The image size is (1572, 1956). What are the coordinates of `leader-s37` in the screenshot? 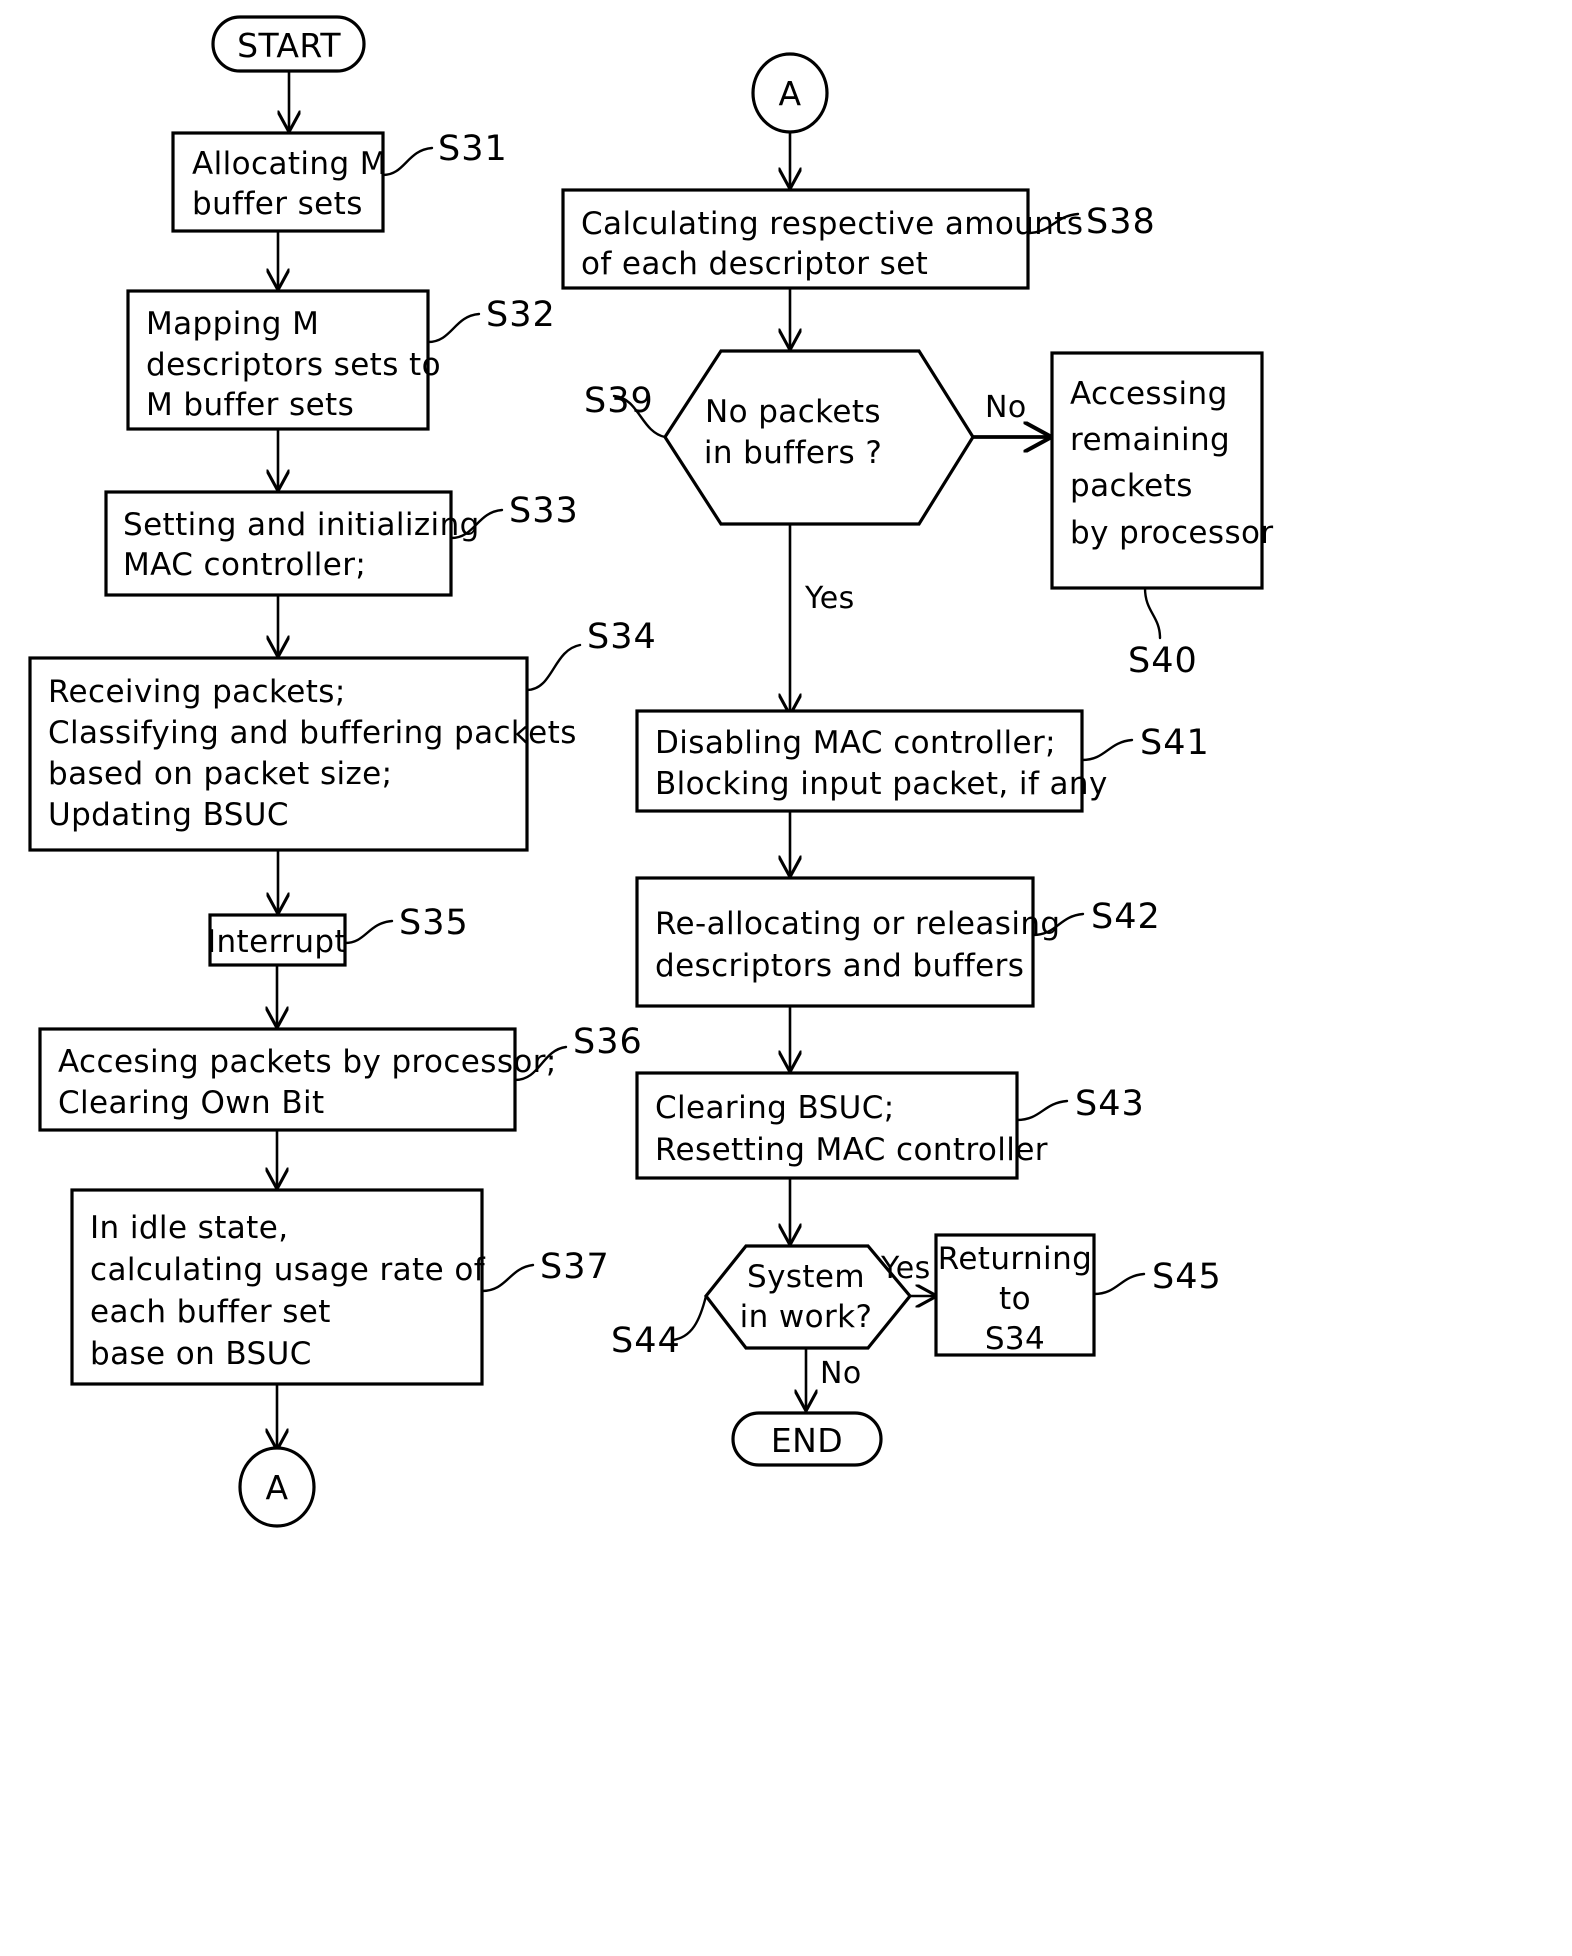 It's located at (507, 1278).